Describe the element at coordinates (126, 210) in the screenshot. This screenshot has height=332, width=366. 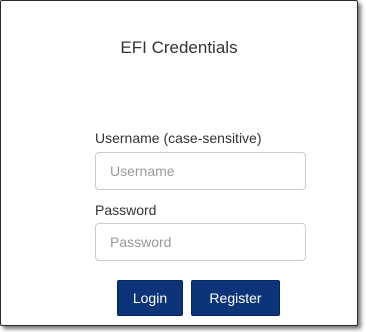
I see `password-label: Password` at that location.